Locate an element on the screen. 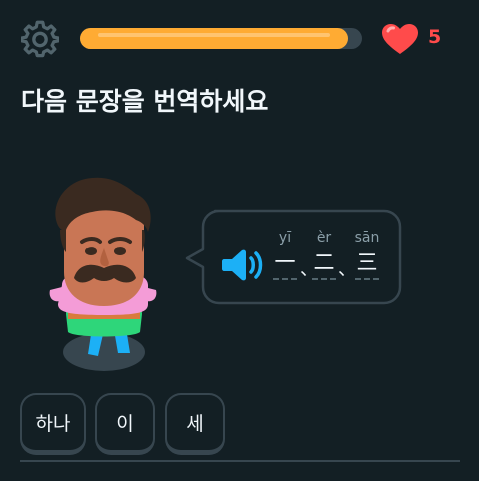 Image resolution: width=479 pixels, height=481 pixels. heart-icon is located at coordinates (400, 39).